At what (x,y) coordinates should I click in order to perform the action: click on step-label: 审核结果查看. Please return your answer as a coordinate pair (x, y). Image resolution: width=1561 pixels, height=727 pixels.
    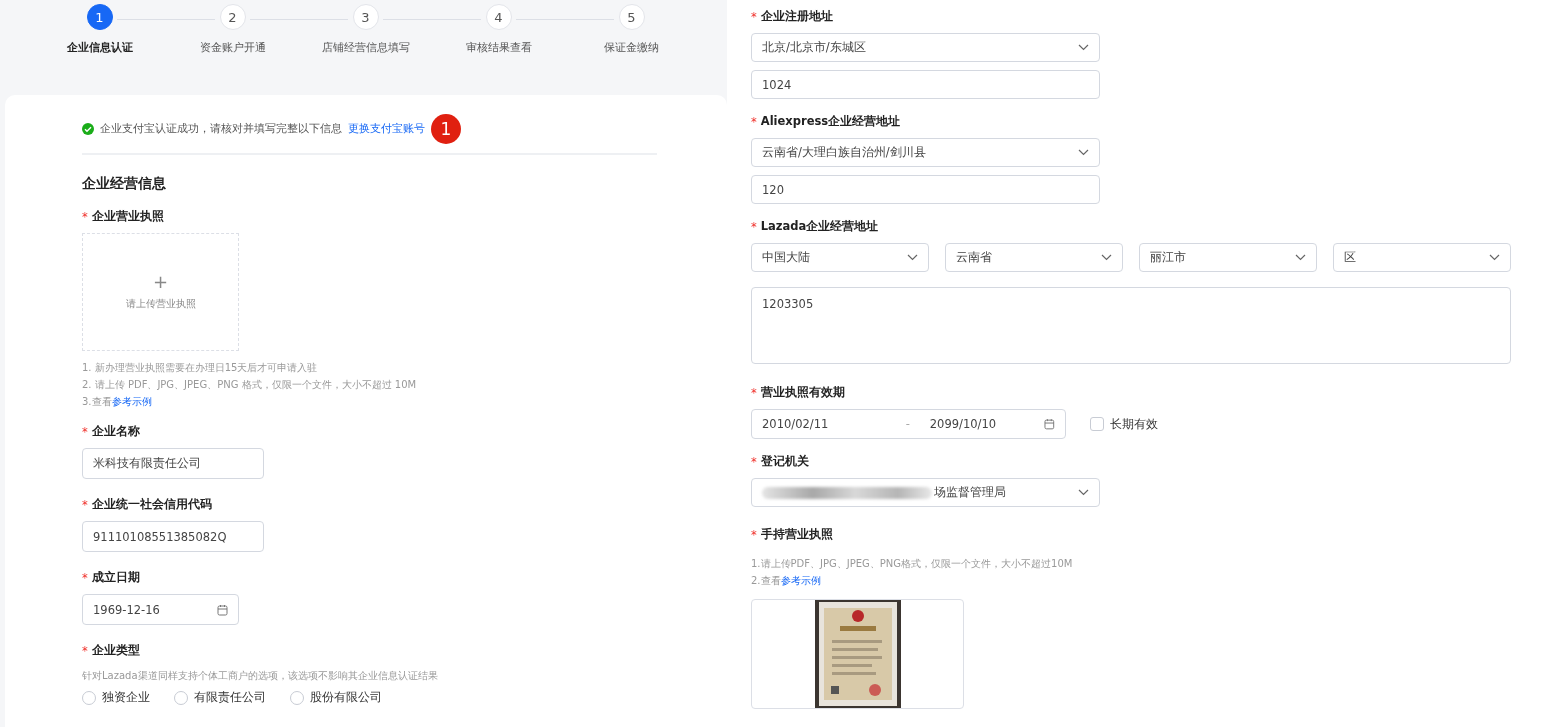
    Looking at the image, I should click on (498, 47).